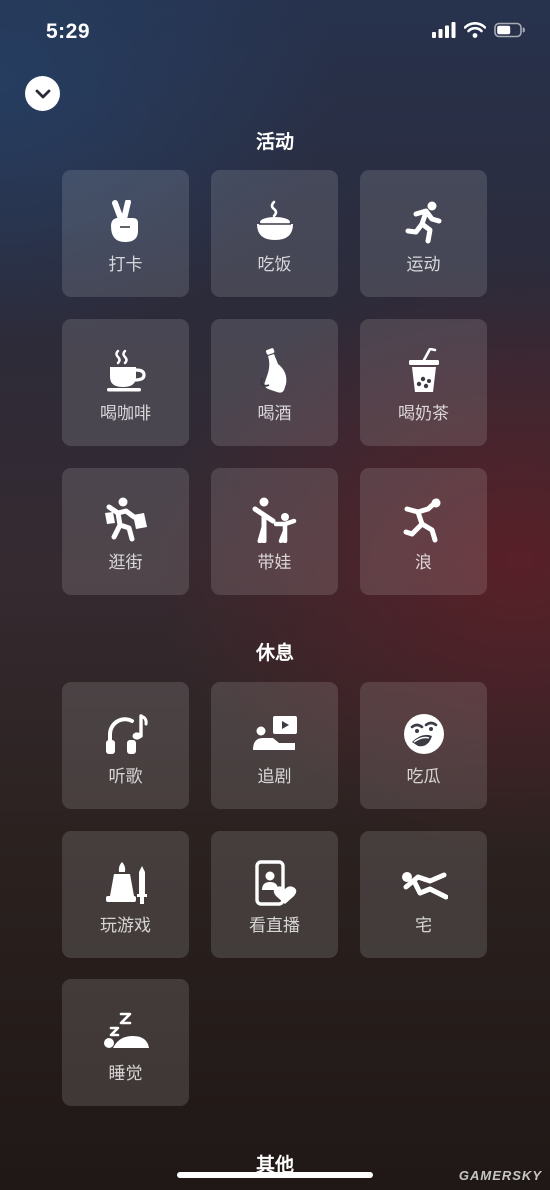  Describe the element at coordinates (421, 520) in the screenshot. I see `dancing-icon` at that location.